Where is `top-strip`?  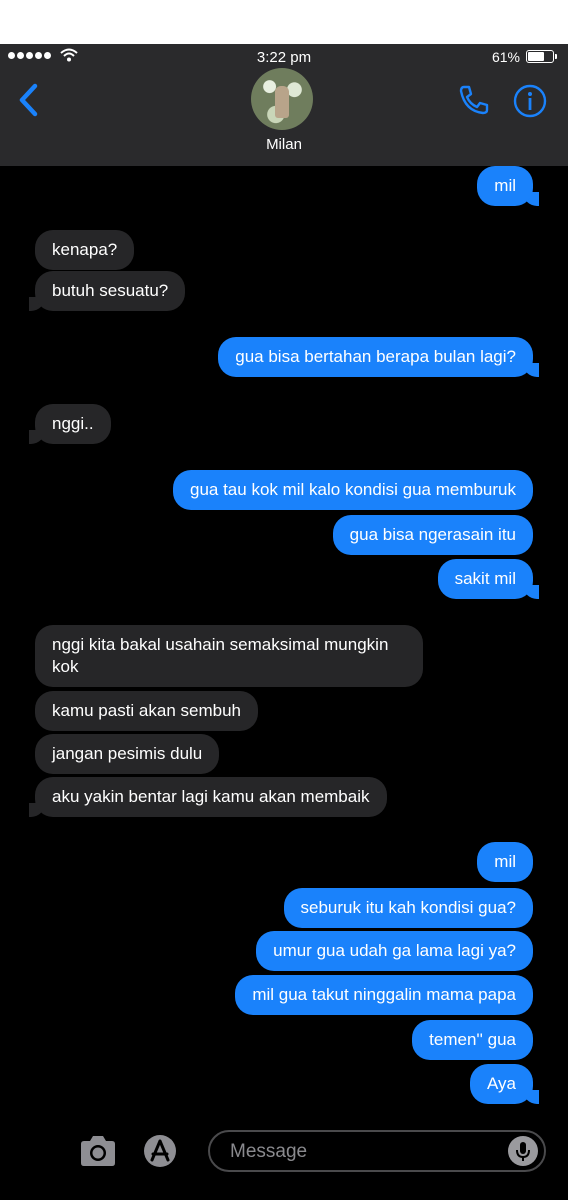
top-strip is located at coordinates (284, 22).